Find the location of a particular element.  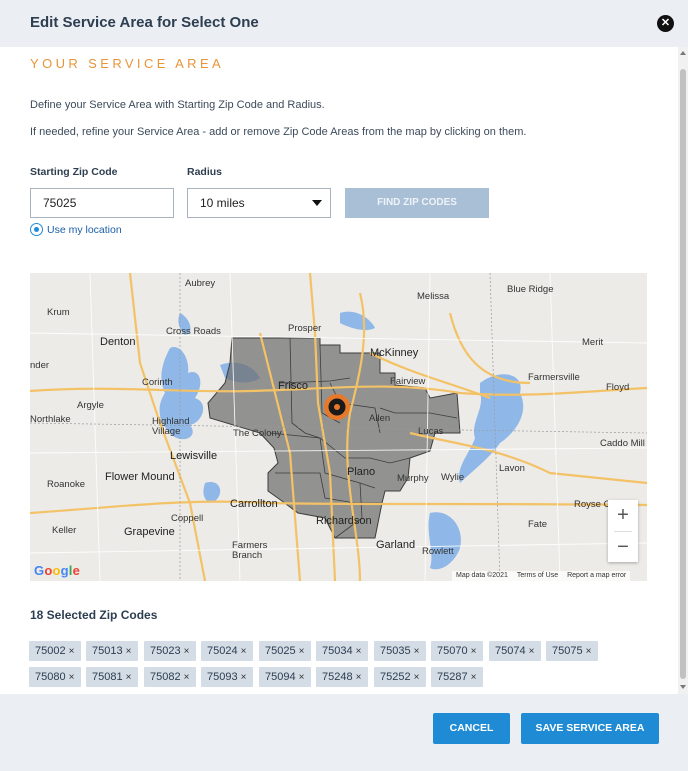

zip-chip: 75074 × is located at coordinates (515, 651).